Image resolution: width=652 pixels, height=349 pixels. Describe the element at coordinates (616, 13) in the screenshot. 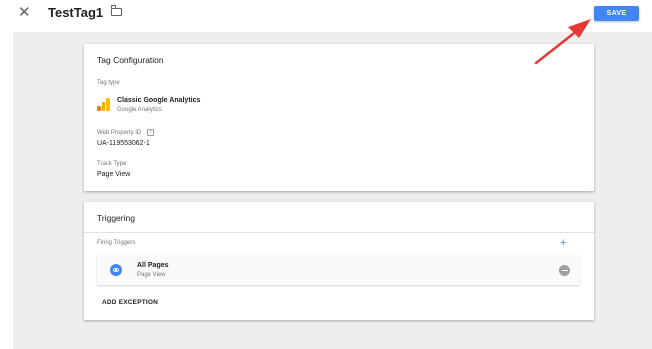

I see `save-button: SAVE` at that location.